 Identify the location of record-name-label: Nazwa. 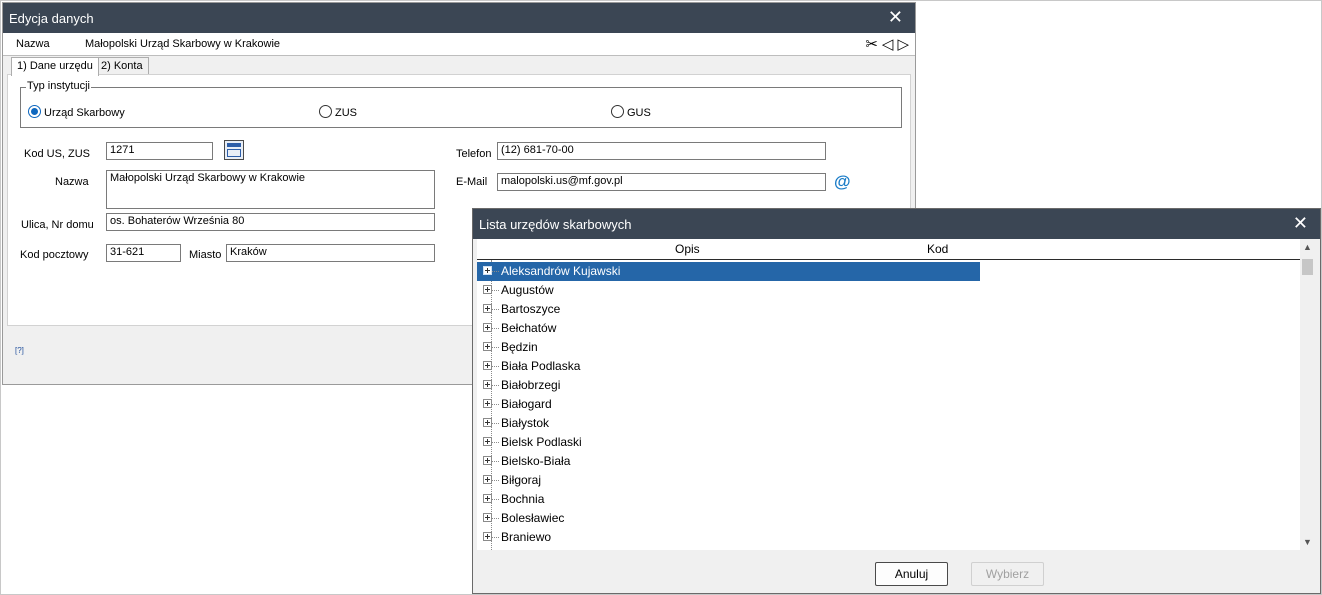
(33, 44).